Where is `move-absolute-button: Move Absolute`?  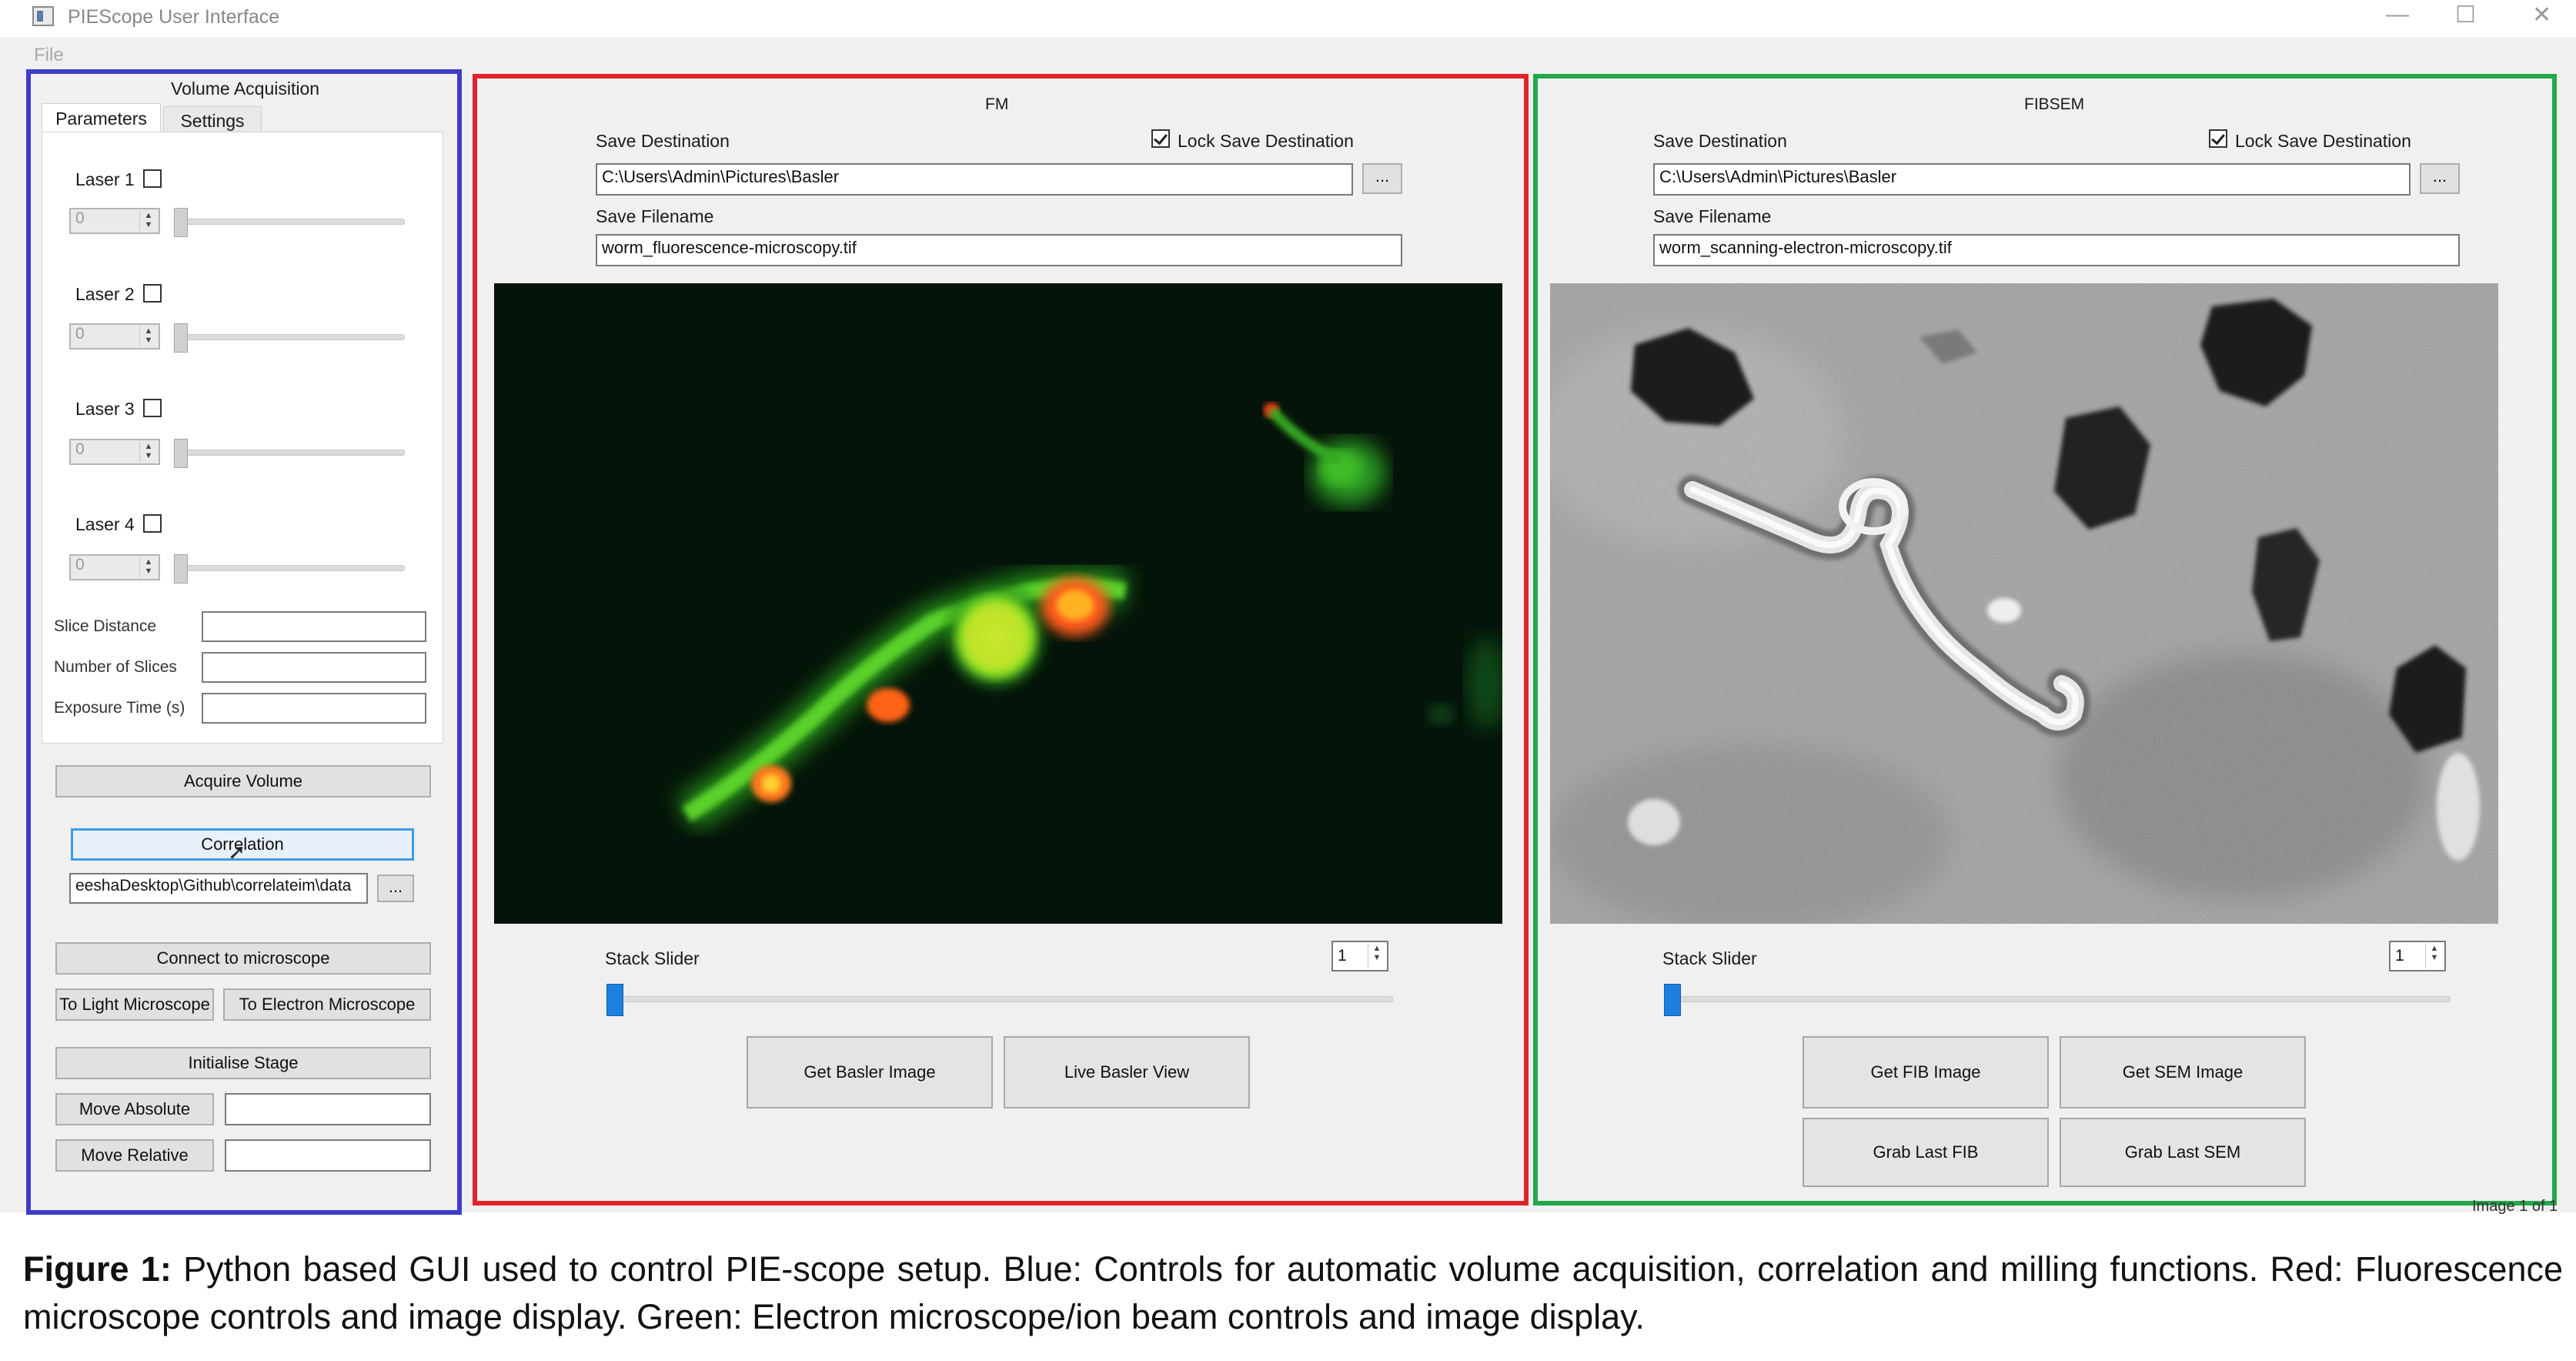 move-absolute-button: Move Absolute is located at coordinates (134, 1109).